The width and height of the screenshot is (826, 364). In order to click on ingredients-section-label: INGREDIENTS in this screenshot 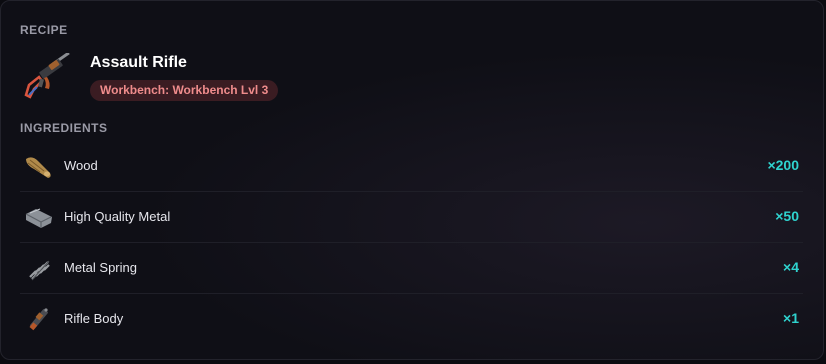, I will do `click(64, 128)`.